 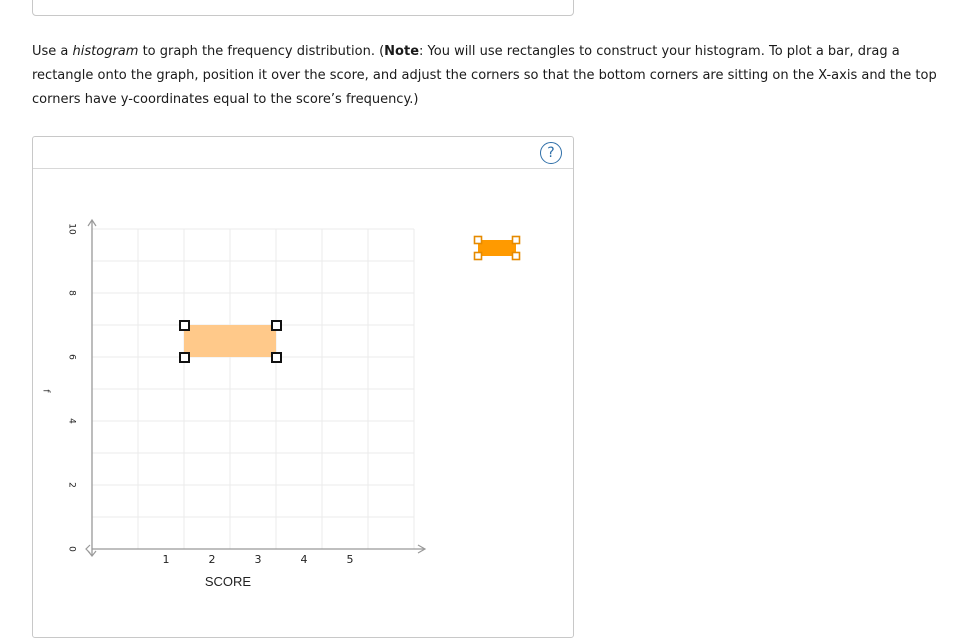 What do you see at coordinates (258, 559) in the screenshot?
I see `x-tick-label: 3` at bounding box center [258, 559].